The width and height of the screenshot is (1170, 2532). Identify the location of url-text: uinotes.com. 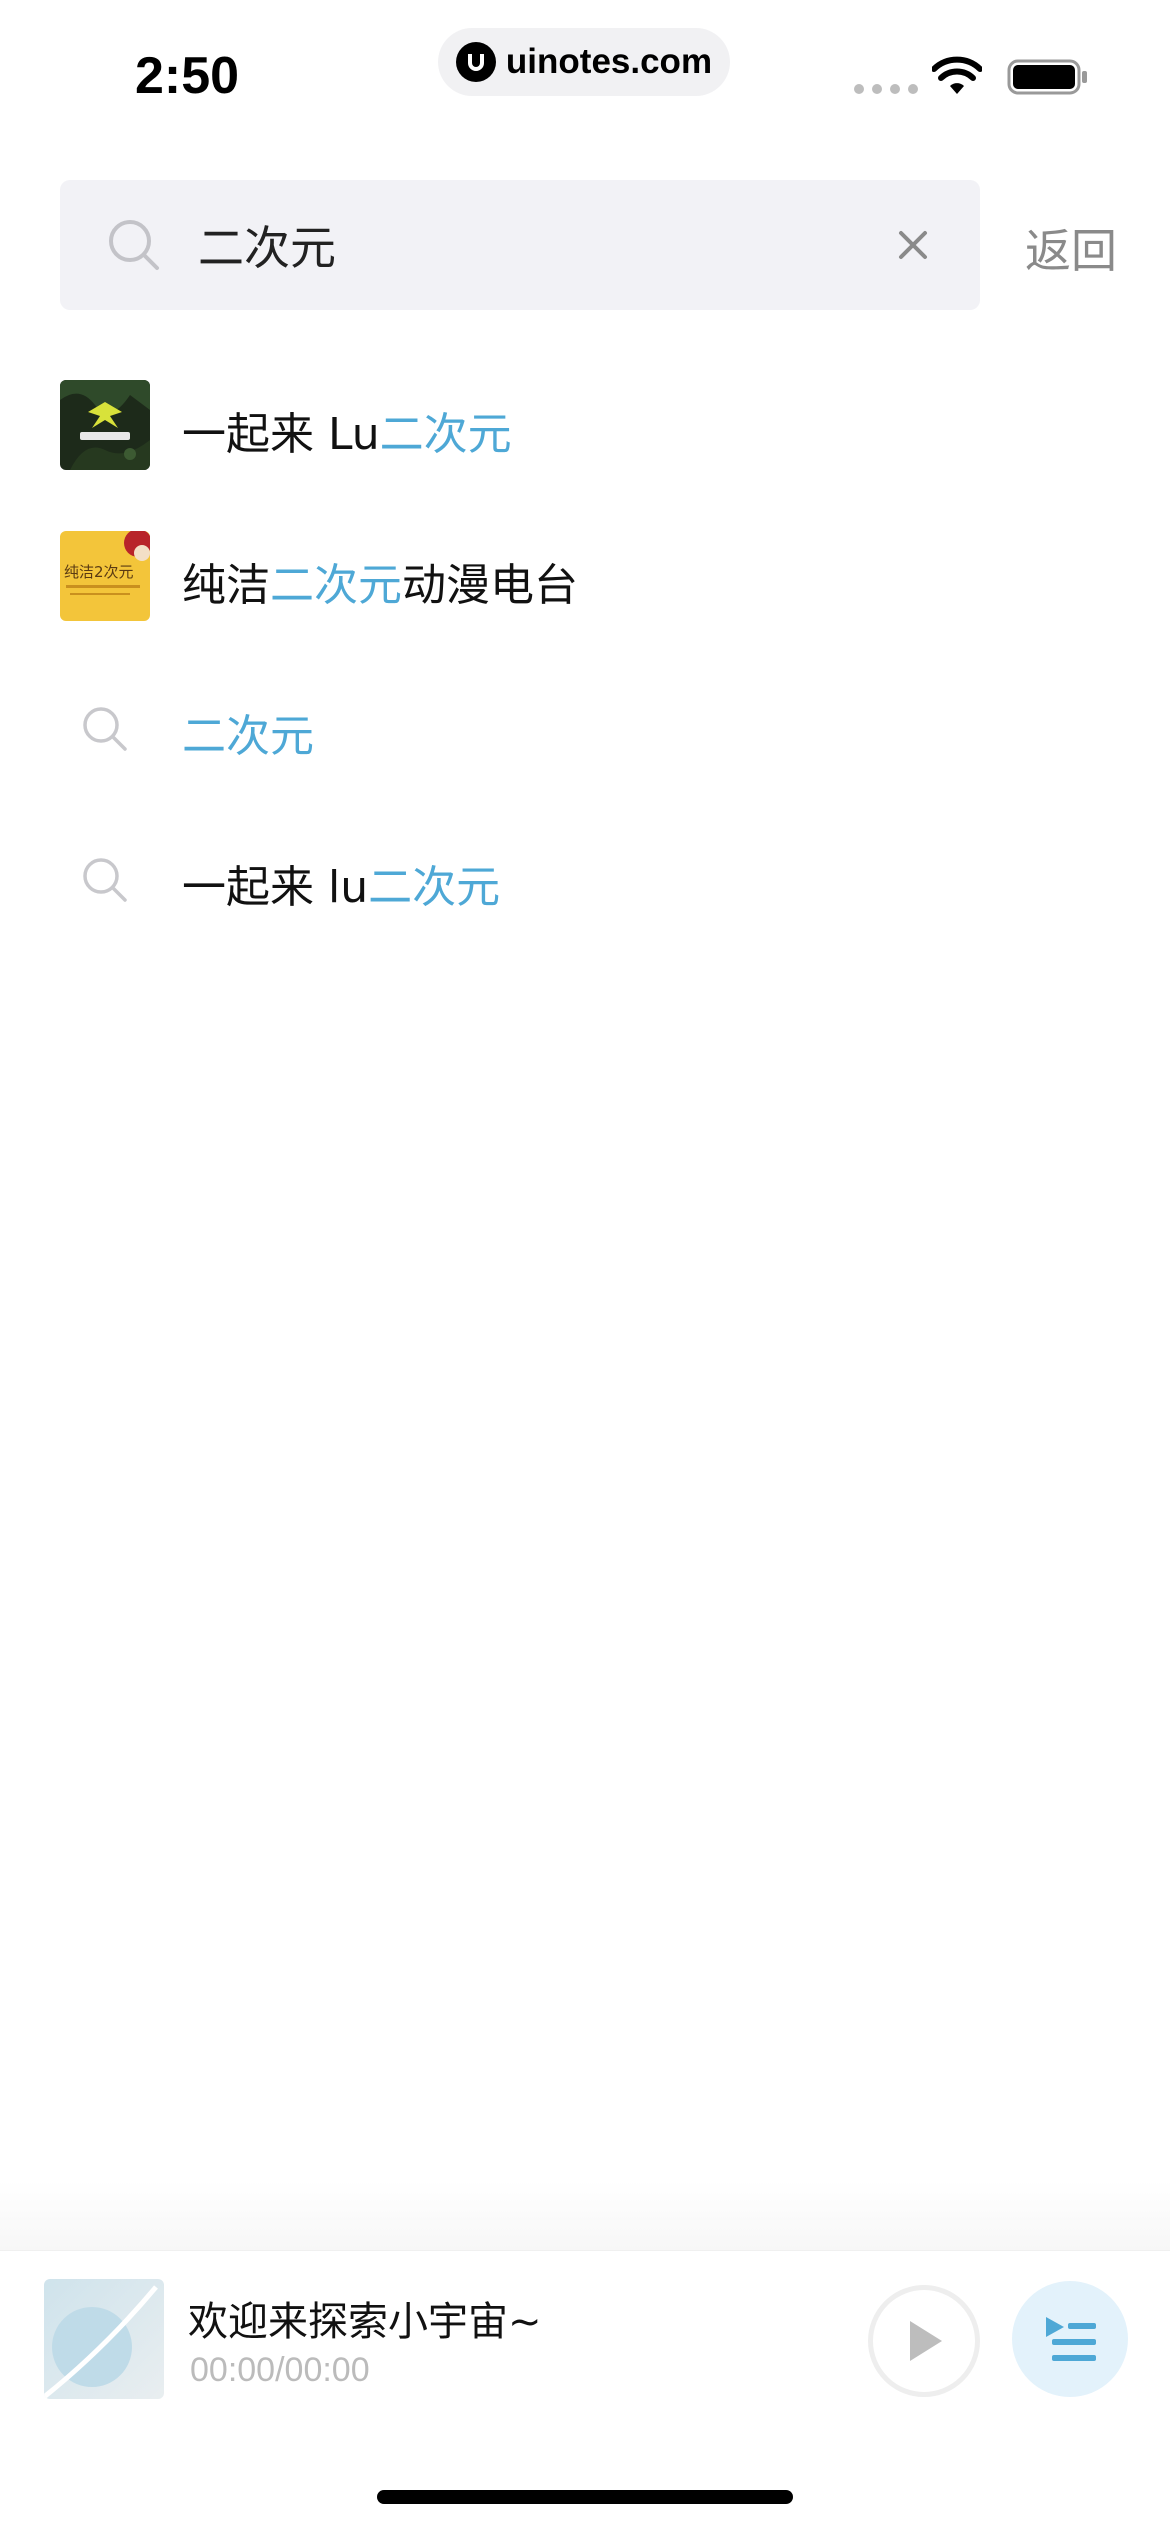
(609, 61).